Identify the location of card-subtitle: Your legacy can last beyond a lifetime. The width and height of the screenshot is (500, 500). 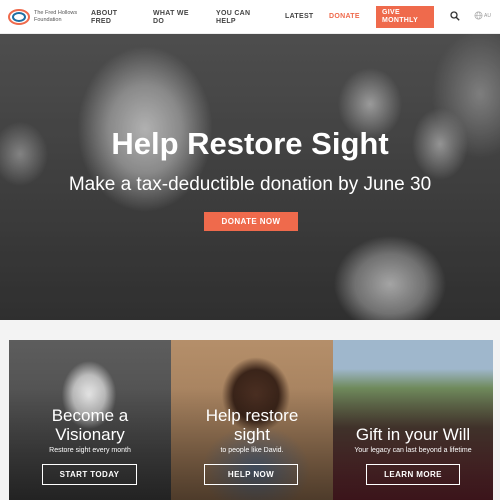
(413, 450).